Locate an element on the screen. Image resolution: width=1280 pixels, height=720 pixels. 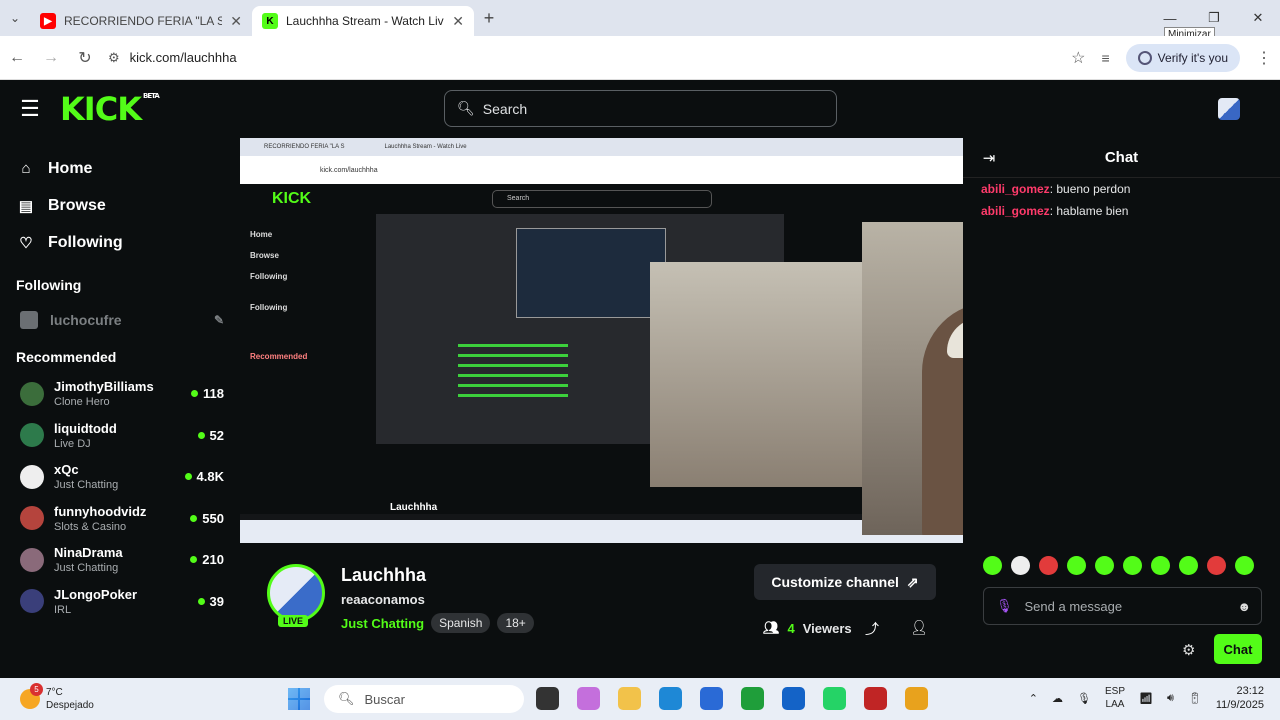
back-button: ← is located at coordinates (17, 58).